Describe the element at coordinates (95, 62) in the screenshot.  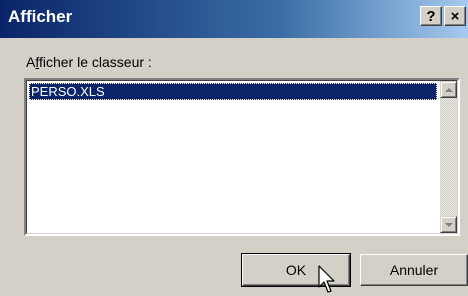
I see `prompt-label-end: ficher le classeur :` at that location.